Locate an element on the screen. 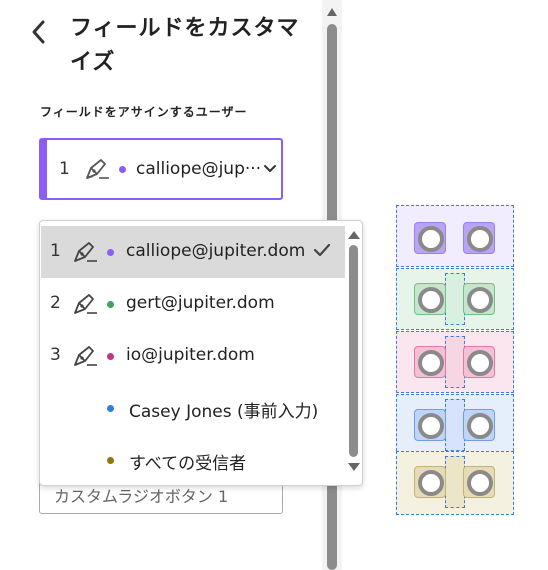 Image resolution: width=548 pixels, height=570 pixels. option-label: Casey Jones (事前入力) is located at coordinates (224, 412).